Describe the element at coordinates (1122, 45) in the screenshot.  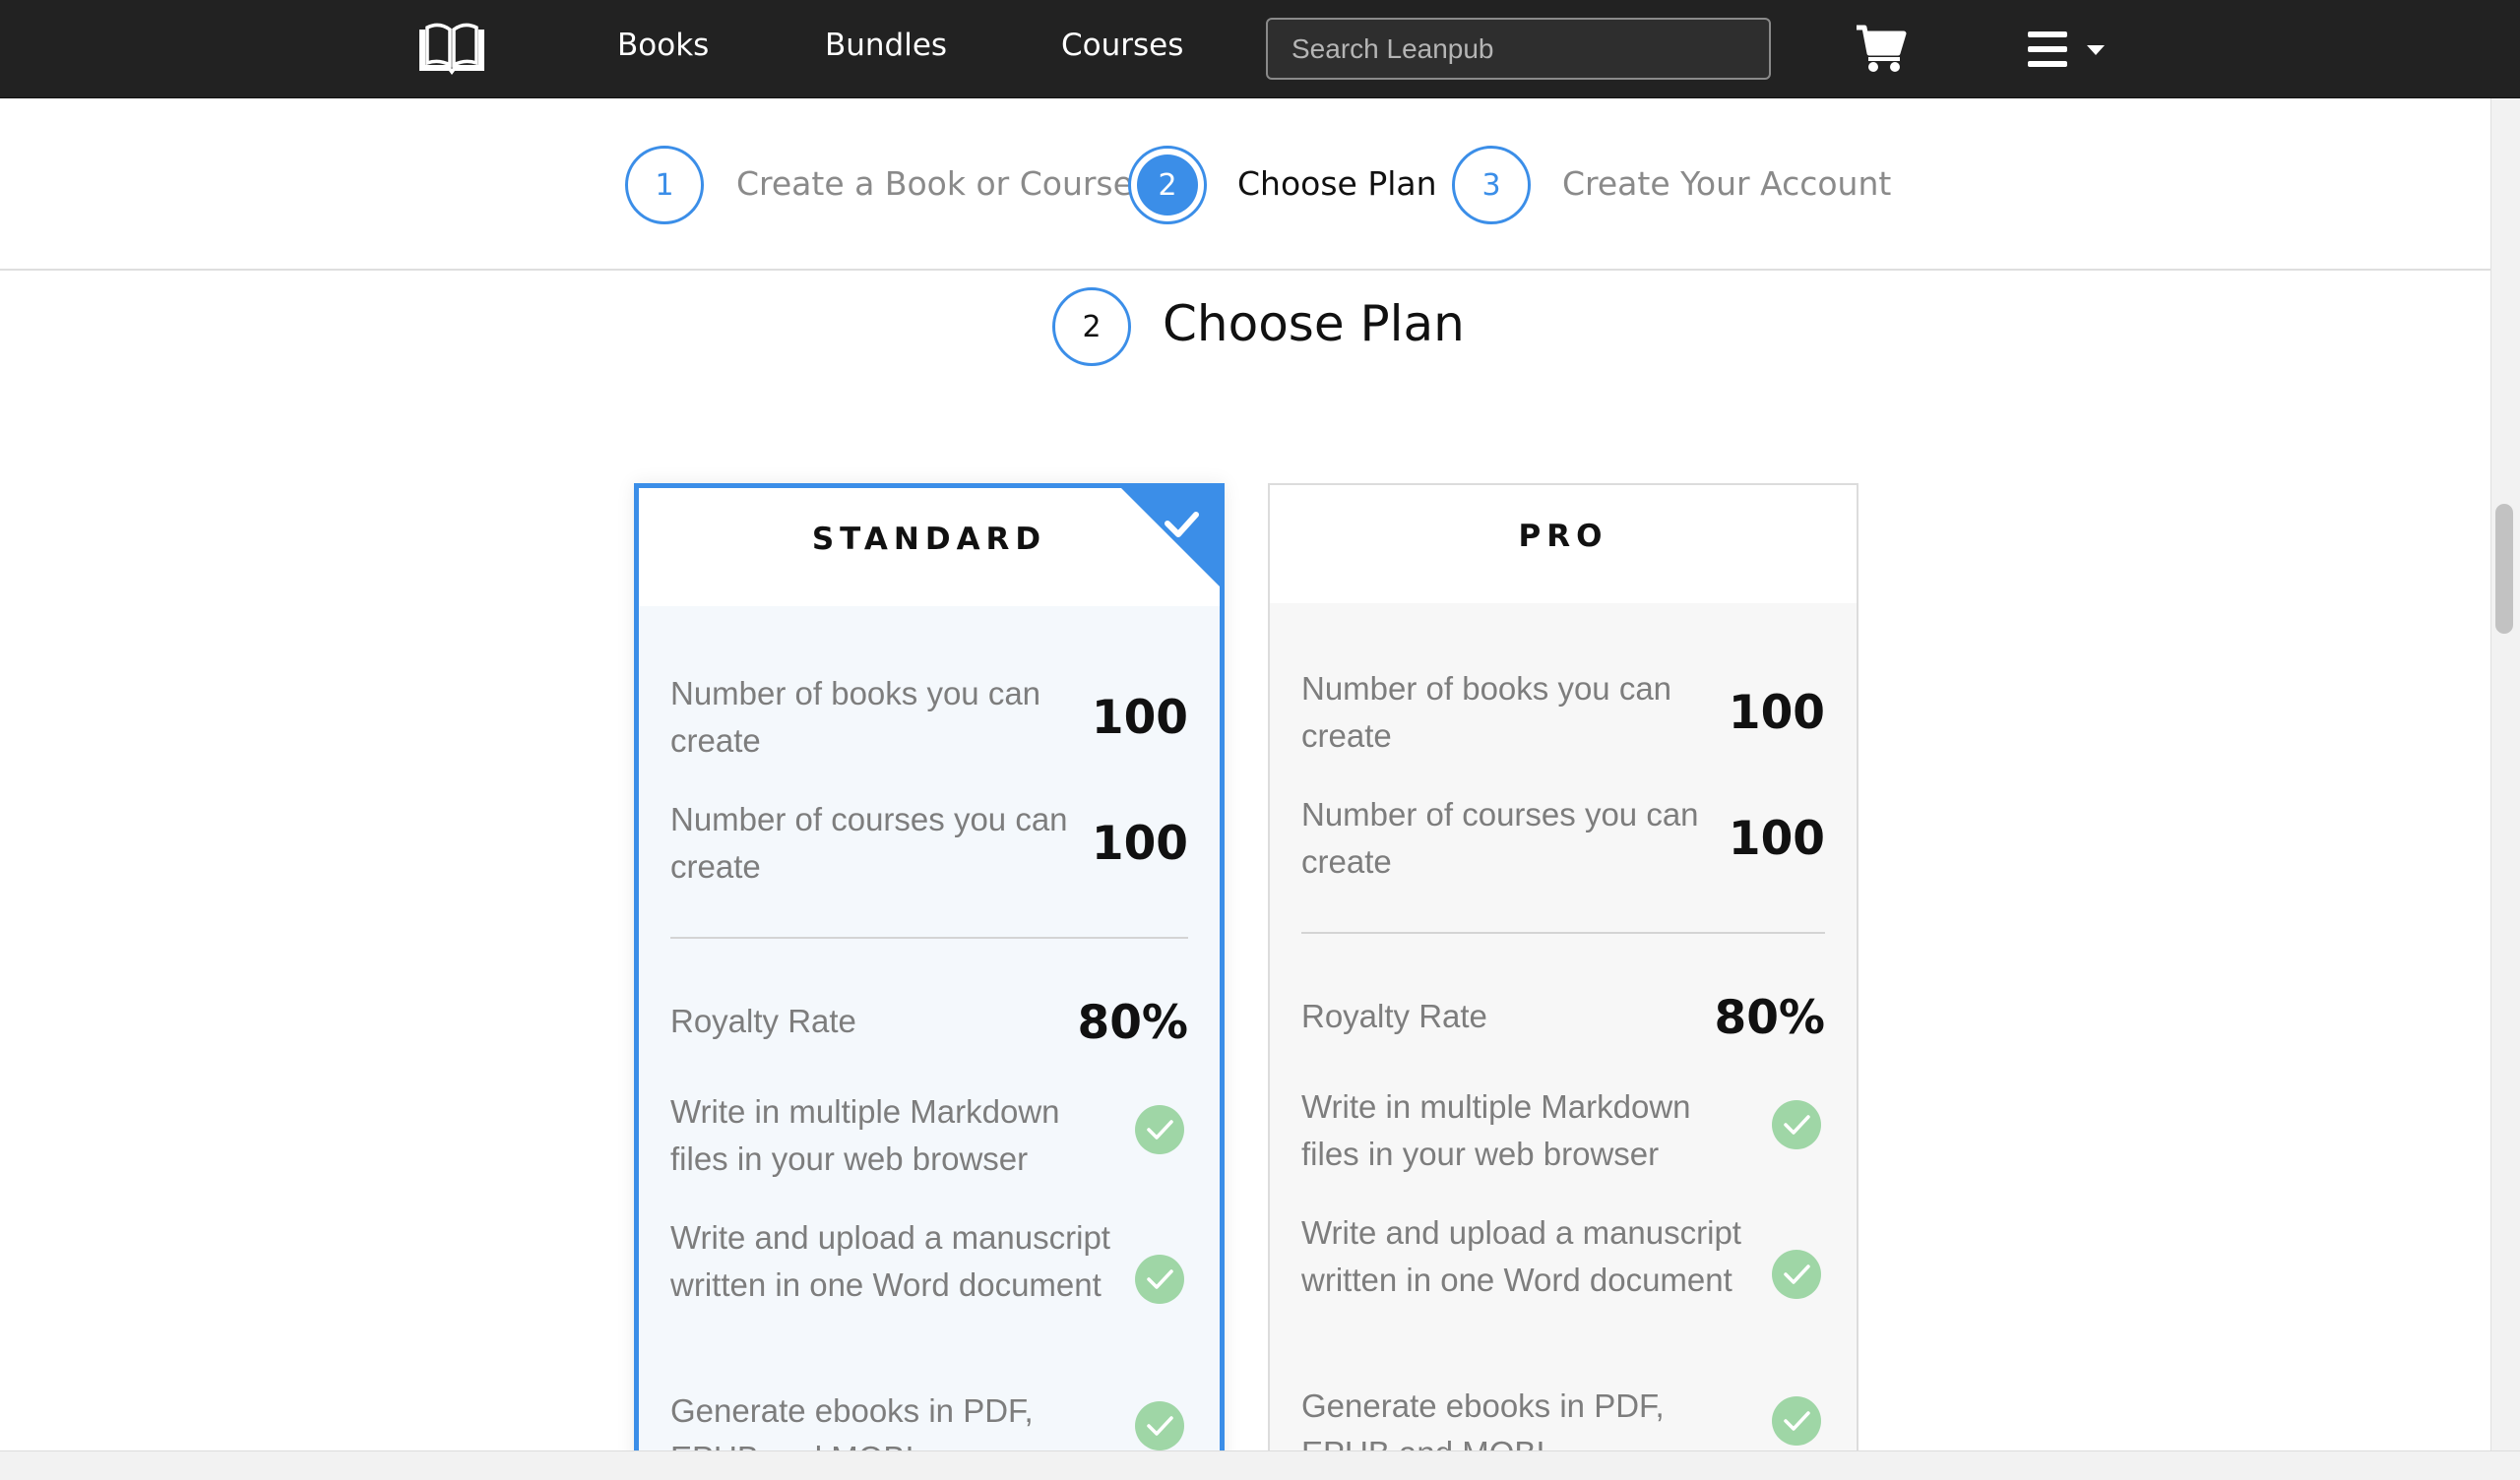
I see `nav-link-courses: Courses` at that location.